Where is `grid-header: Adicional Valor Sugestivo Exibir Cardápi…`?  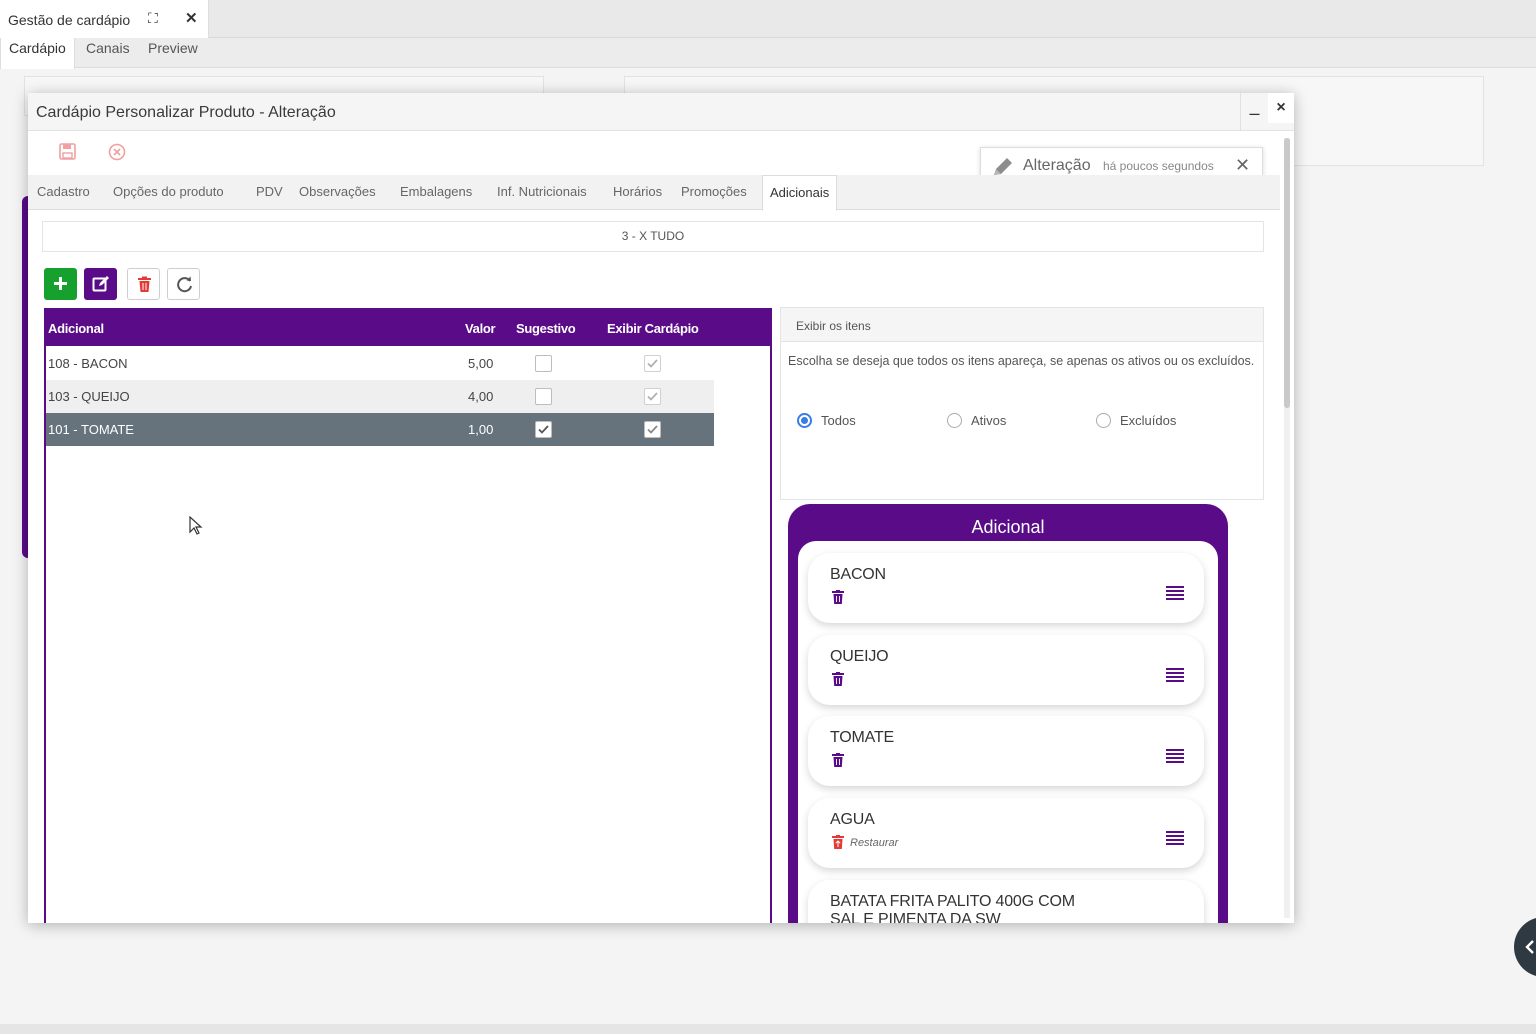
grid-header: Adicional Valor Sugestivo Exibir Cardápi… is located at coordinates (409, 327).